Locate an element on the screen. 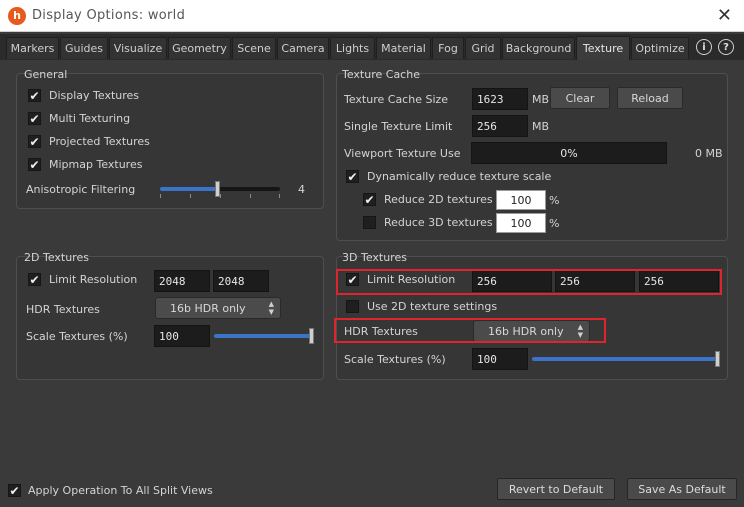 The image size is (744, 507). viewport-use-bar: 0% is located at coordinates (569, 153).